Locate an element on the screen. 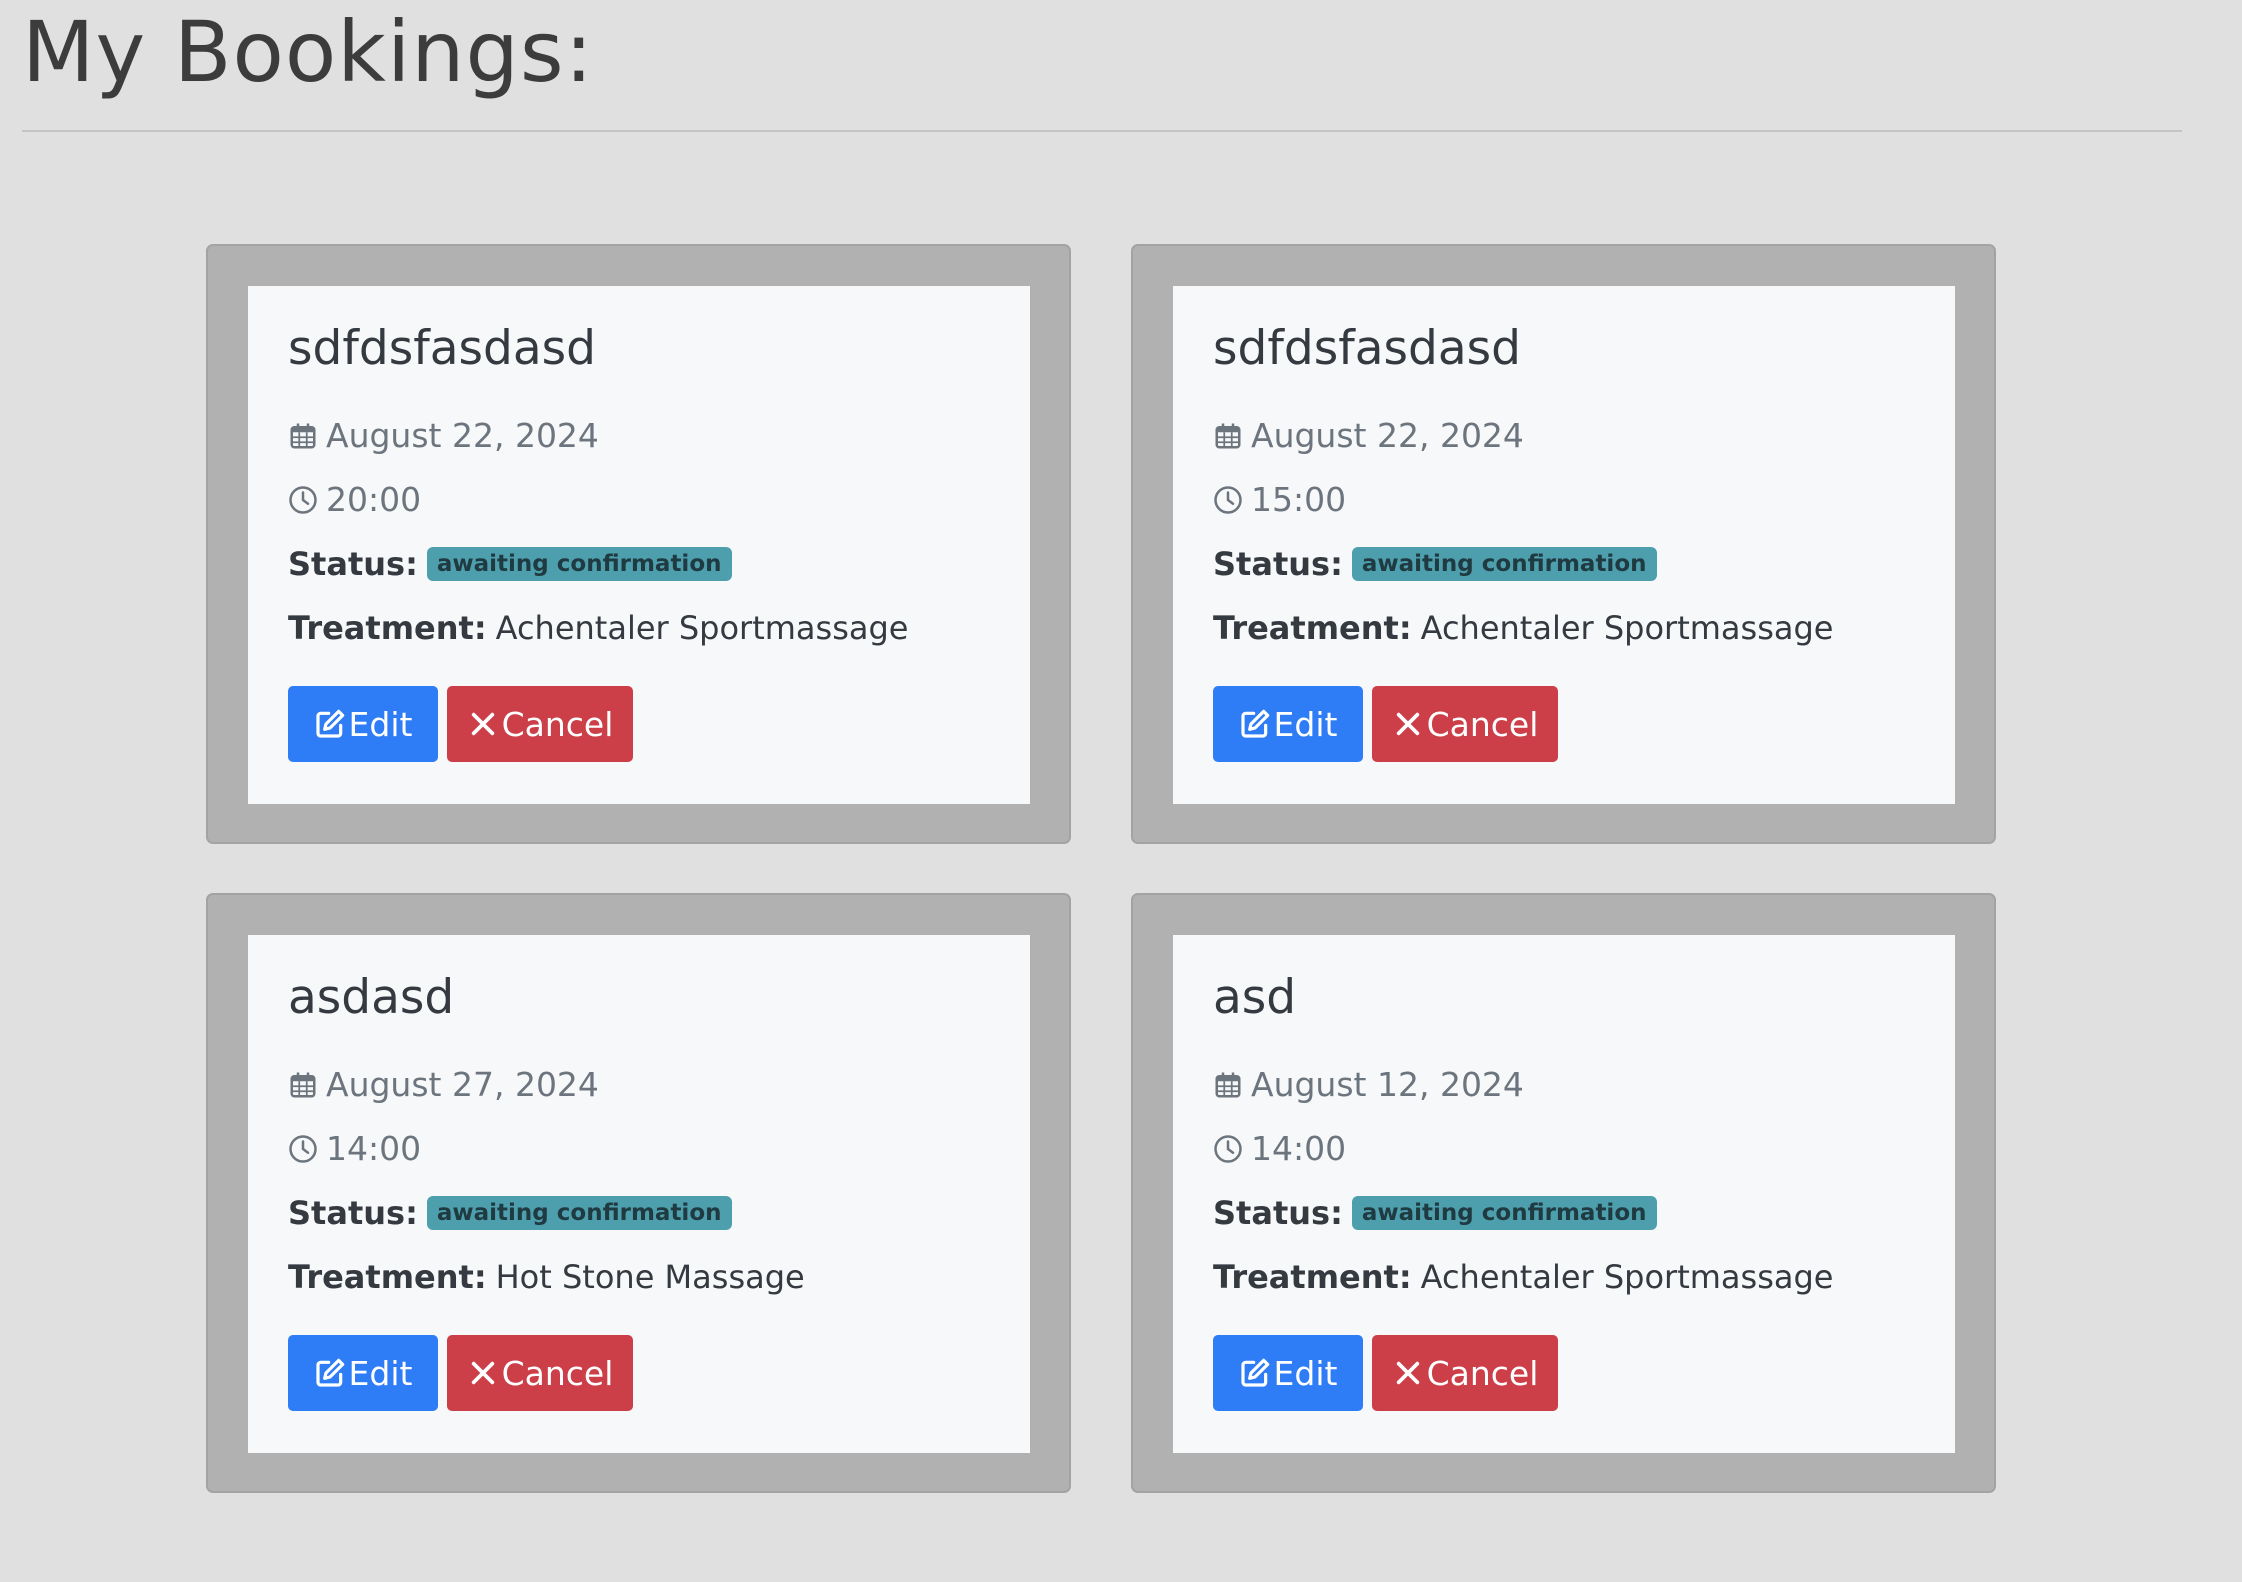 The height and width of the screenshot is (1582, 2242). booking-date-text: August 27, 2024 is located at coordinates (462, 1084).